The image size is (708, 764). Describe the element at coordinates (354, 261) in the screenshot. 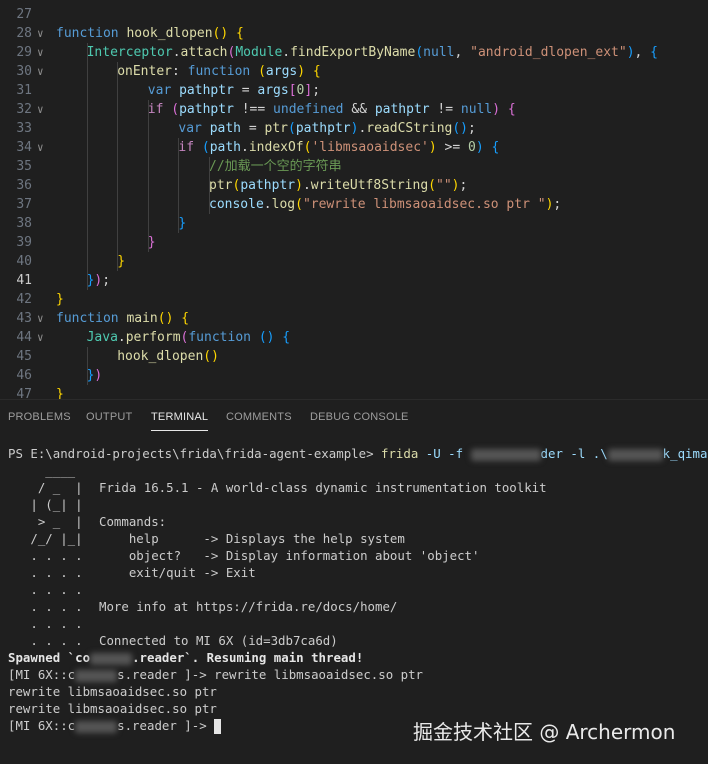

I see `code-line: 40}` at that location.